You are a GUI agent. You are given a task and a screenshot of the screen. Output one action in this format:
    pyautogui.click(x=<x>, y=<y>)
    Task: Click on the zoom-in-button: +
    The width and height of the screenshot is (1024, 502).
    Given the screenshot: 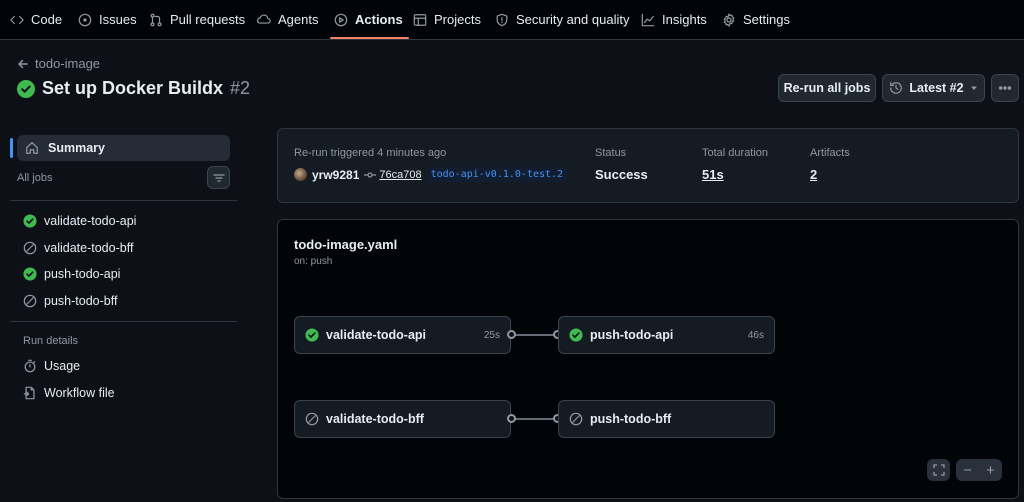 What is the action you would take?
    pyautogui.click(x=990, y=470)
    